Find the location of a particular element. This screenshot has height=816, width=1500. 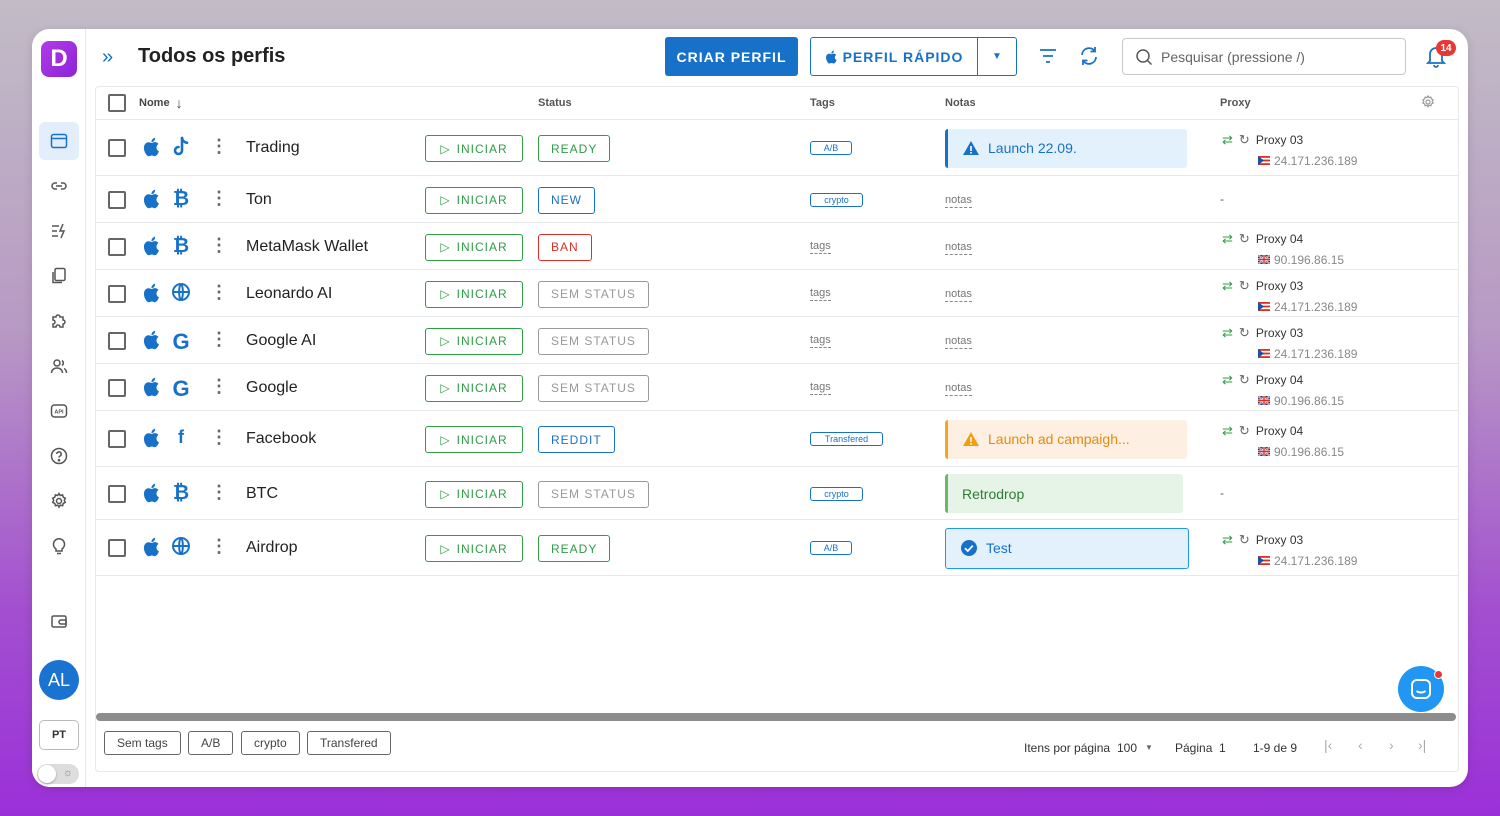

profile-name: Leonardo AI is located at coordinates (289, 294).